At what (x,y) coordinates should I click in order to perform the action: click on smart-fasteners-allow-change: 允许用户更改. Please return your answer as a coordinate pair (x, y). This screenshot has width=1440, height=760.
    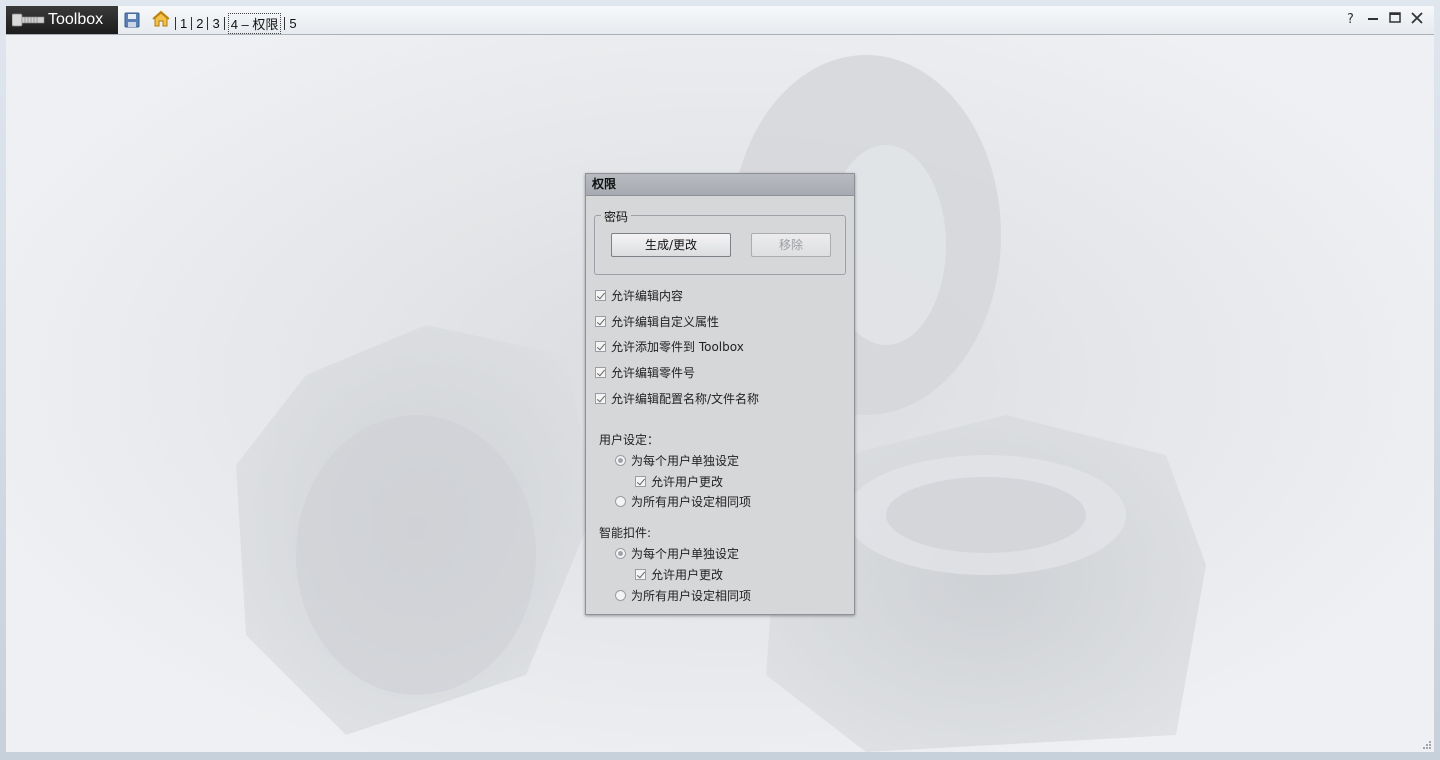
    Looking at the image, I should click on (679, 574).